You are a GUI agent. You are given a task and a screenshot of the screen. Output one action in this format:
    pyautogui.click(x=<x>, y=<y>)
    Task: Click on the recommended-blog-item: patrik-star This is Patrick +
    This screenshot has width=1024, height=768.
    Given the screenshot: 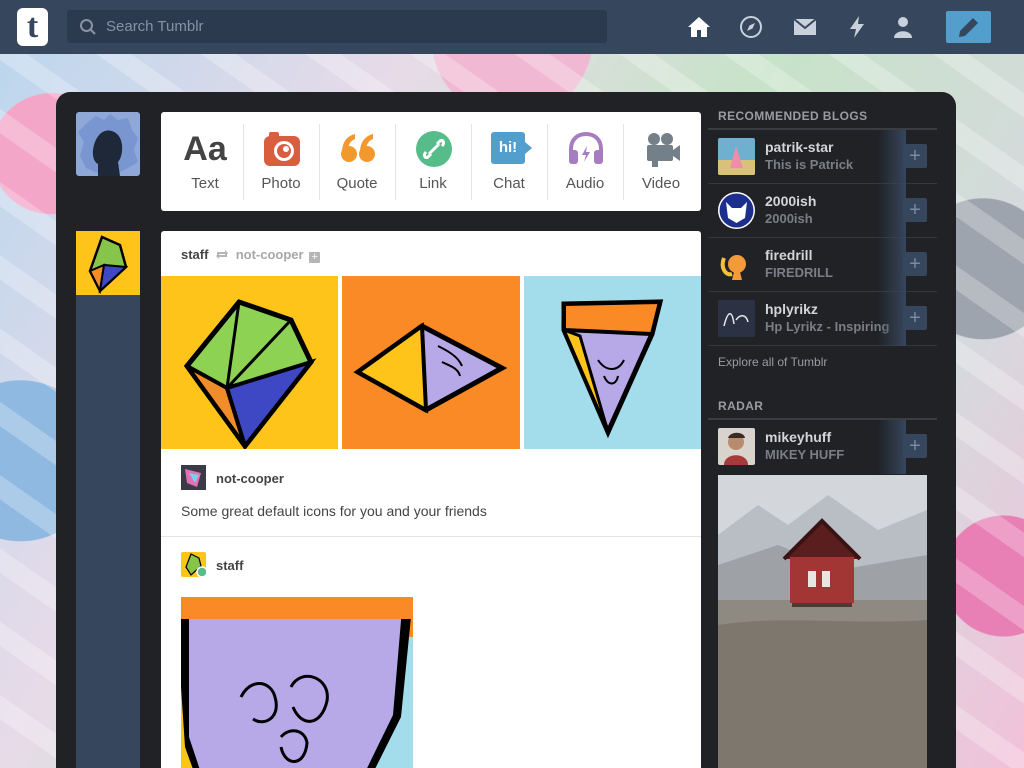 What is the action you would take?
    pyautogui.click(x=822, y=157)
    